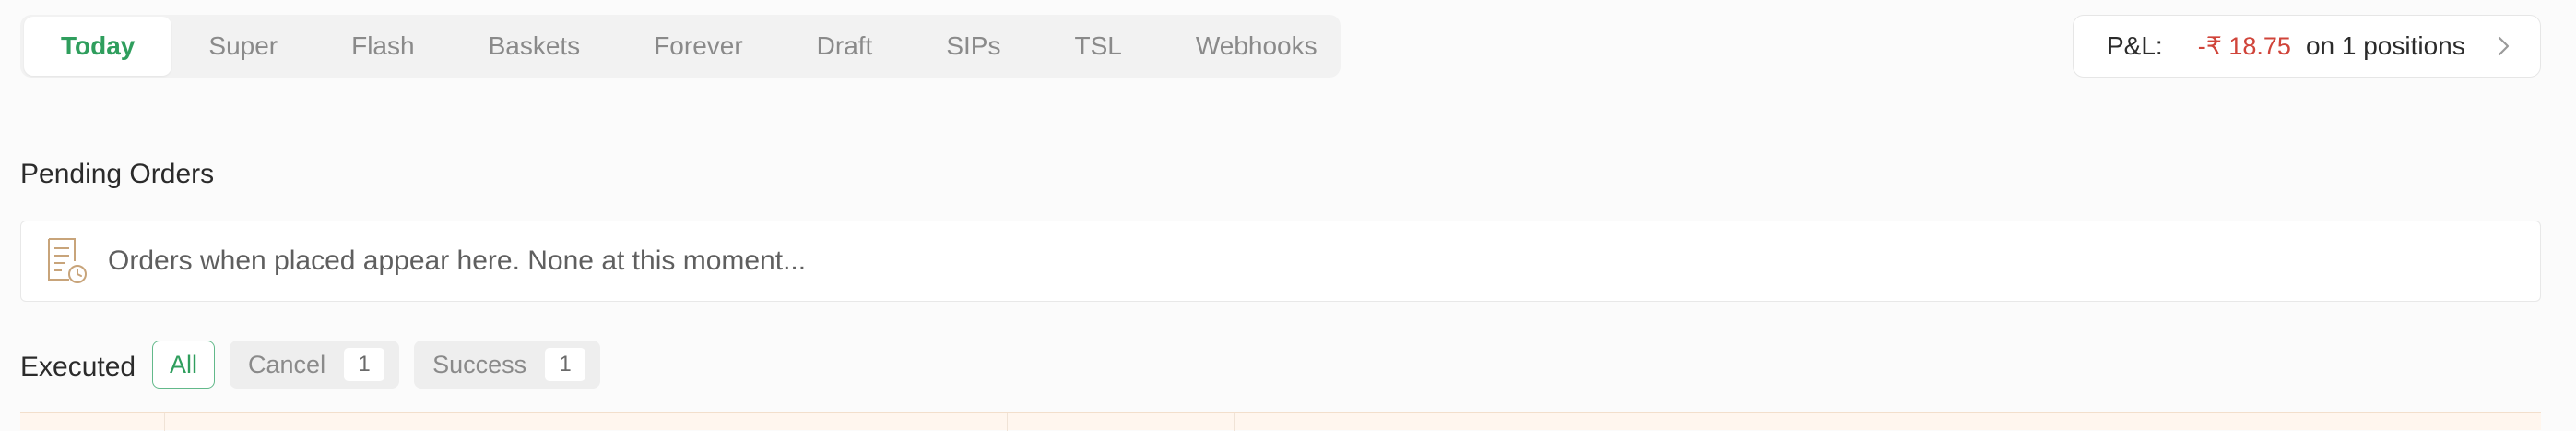 This screenshot has height=431, width=2576. I want to click on pending-orders-title: Pending Orders, so click(117, 174).